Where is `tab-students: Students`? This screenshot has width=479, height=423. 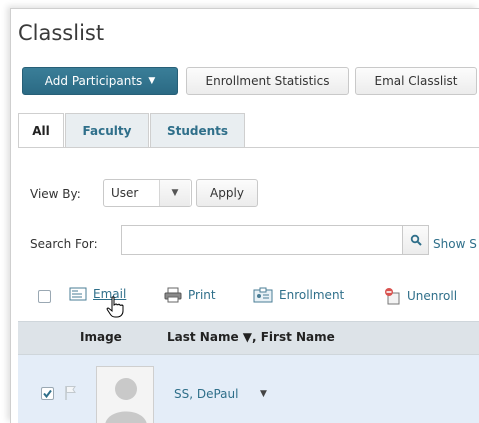 tab-students: Students is located at coordinates (197, 130).